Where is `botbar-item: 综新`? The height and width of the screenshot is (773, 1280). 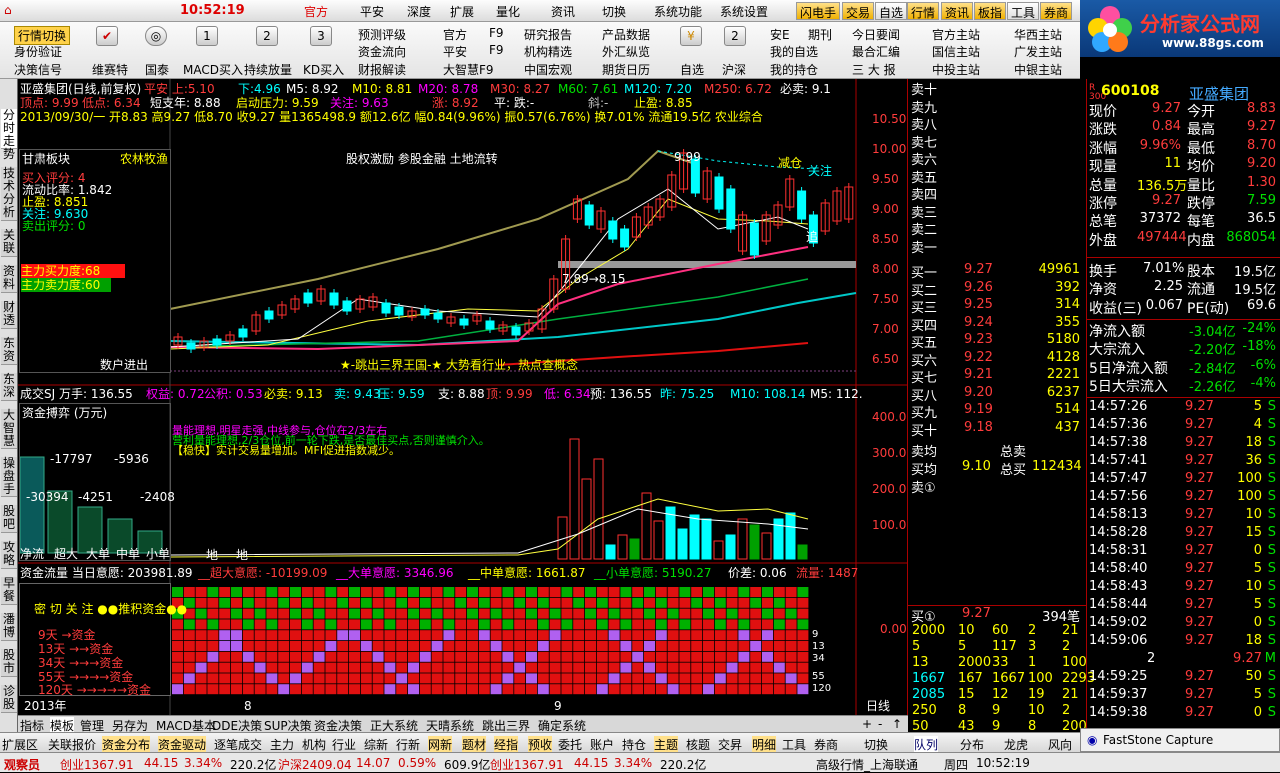 botbar-item: 综新 is located at coordinates (376, 744).